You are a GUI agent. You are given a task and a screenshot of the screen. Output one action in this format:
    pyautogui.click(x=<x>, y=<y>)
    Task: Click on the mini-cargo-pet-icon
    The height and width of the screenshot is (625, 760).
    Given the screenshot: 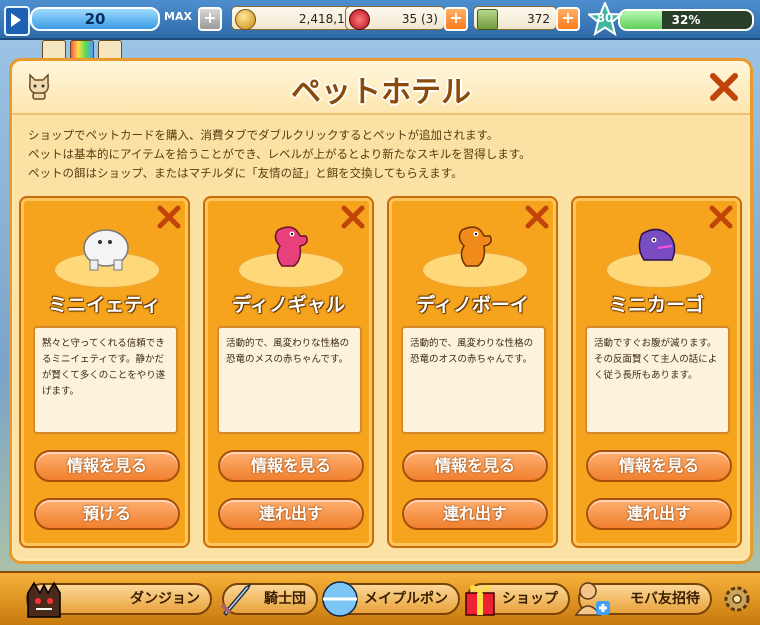 What is the action you would take?
    pyautogui.click(x=658, y=246)
    